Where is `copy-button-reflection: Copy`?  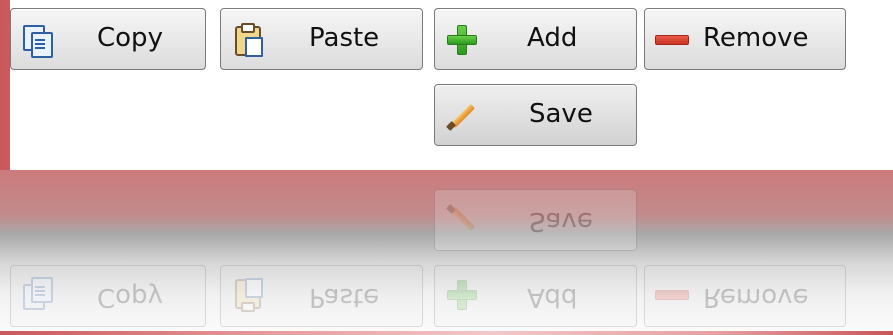
copy-button-reflection: Copy is located at coordinates (108, 296).